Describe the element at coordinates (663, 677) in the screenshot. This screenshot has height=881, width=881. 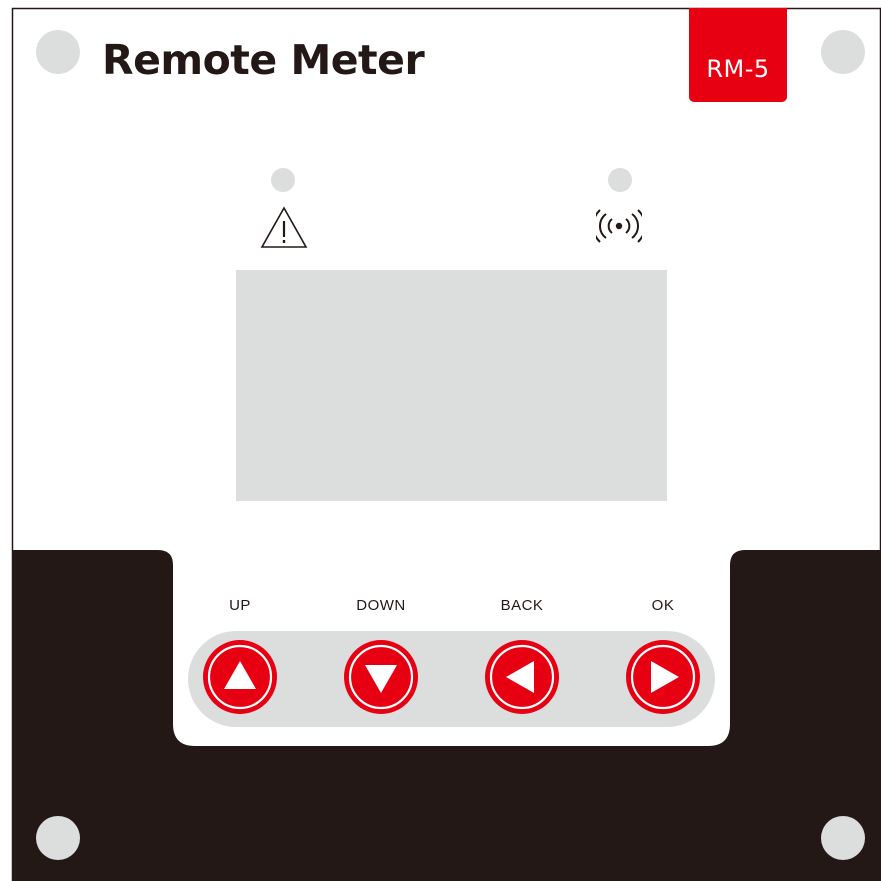
I see `ok-button` at that location.